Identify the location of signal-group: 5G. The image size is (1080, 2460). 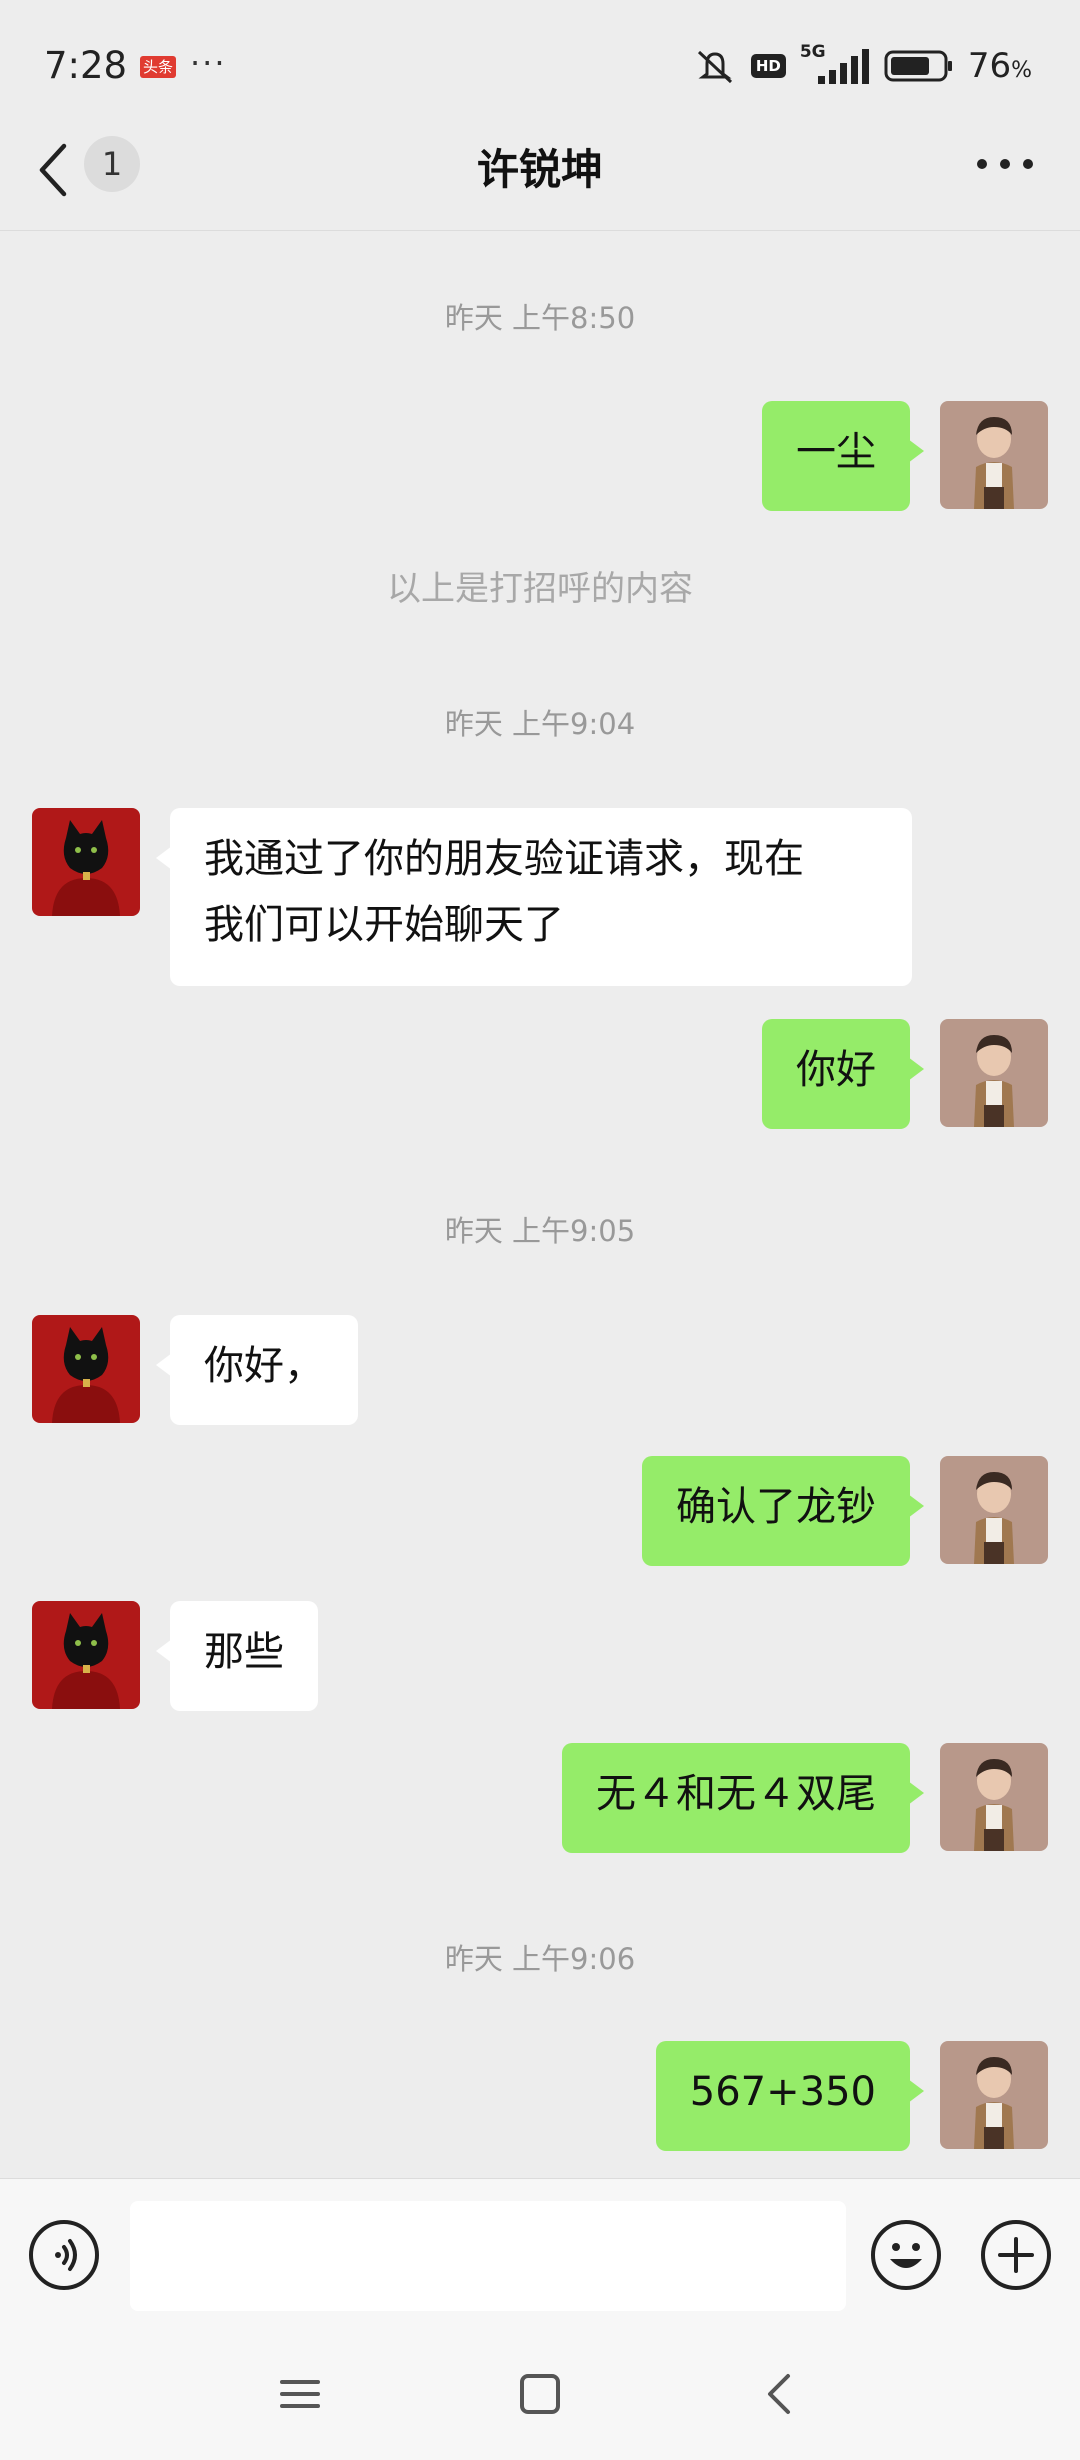
(835, 64).